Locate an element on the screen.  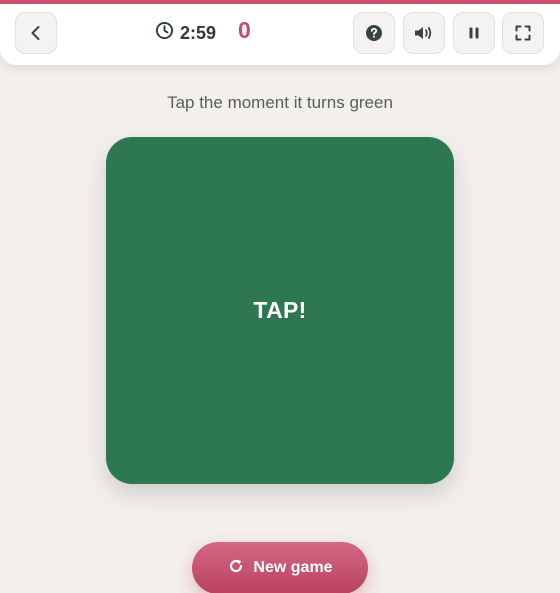
fullscreen-icon is located at coordinates (523, 33).